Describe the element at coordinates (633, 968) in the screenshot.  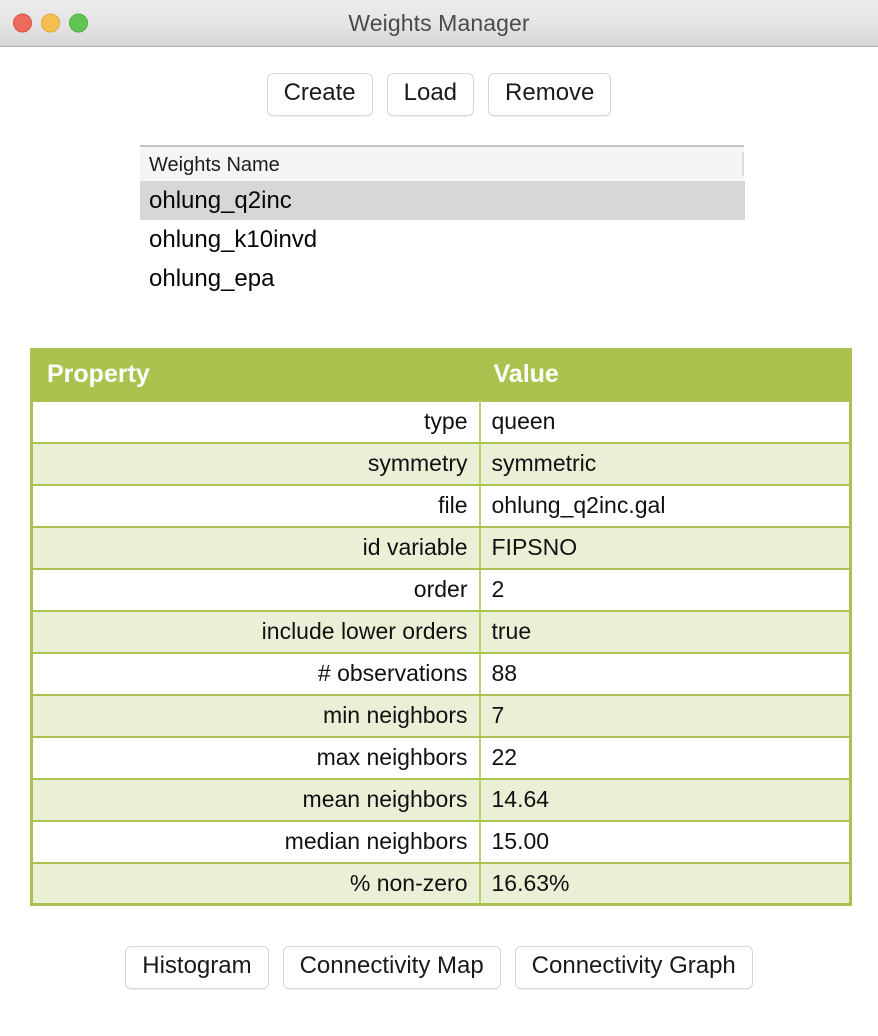
I see `connectivity-graph-button: Connectivity Graph` at that location.